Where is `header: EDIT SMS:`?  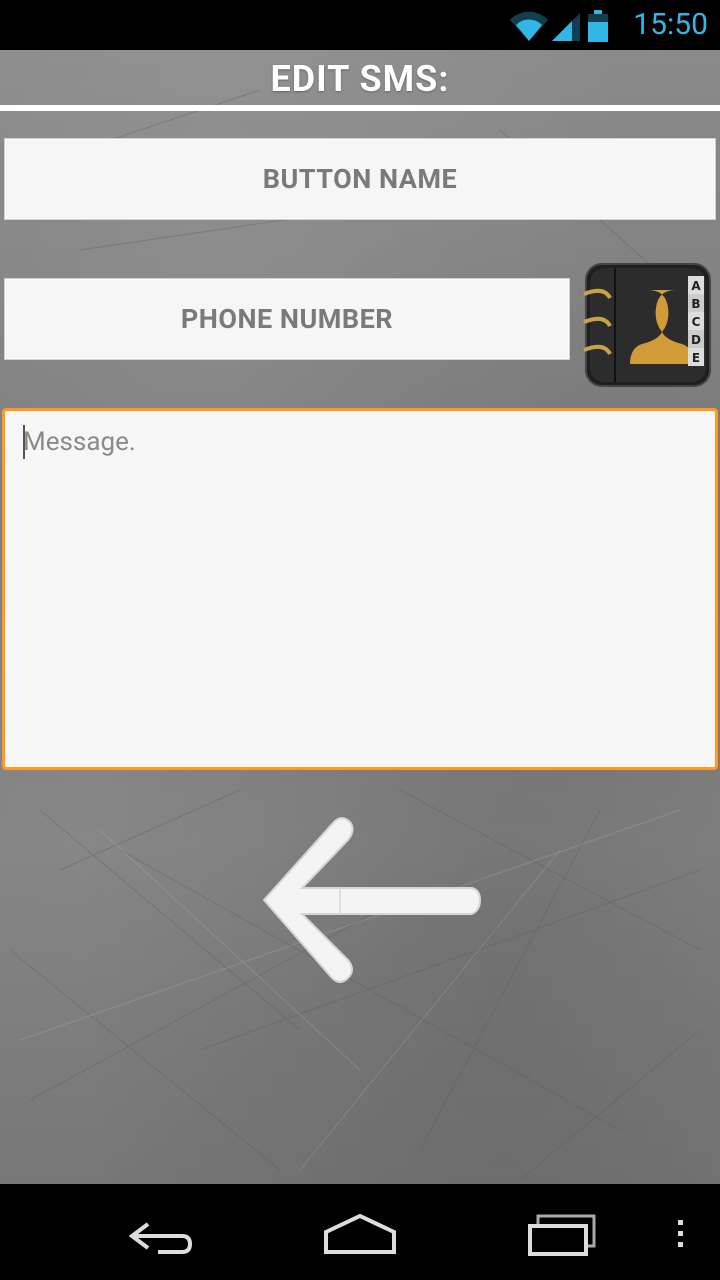 header: EDIT SMS: is located at coordinates (360, 79).